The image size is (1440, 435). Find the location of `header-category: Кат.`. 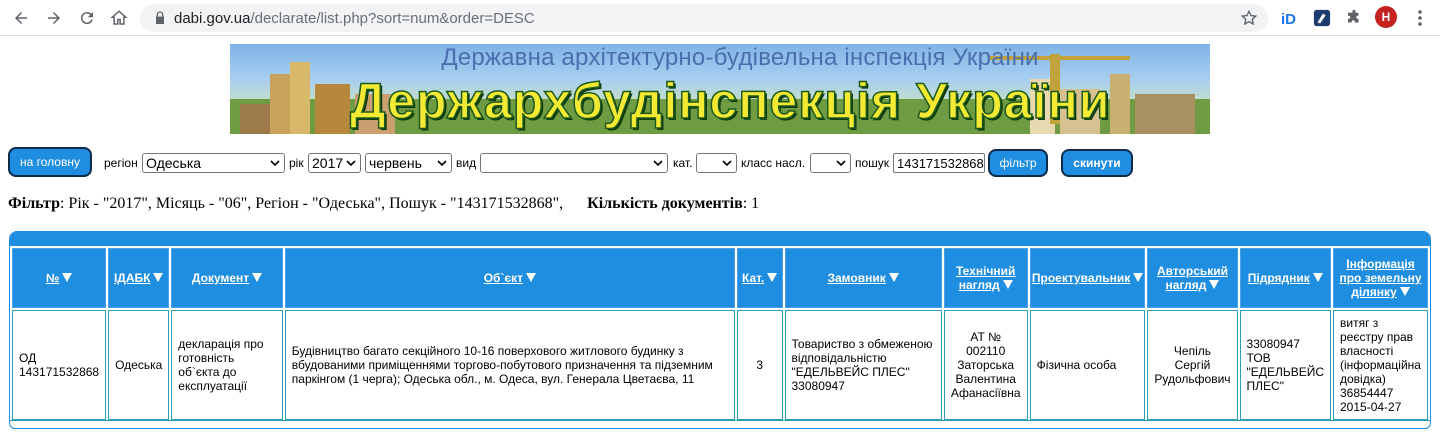

header-category: Кат. is located at coordinates (759, 278).